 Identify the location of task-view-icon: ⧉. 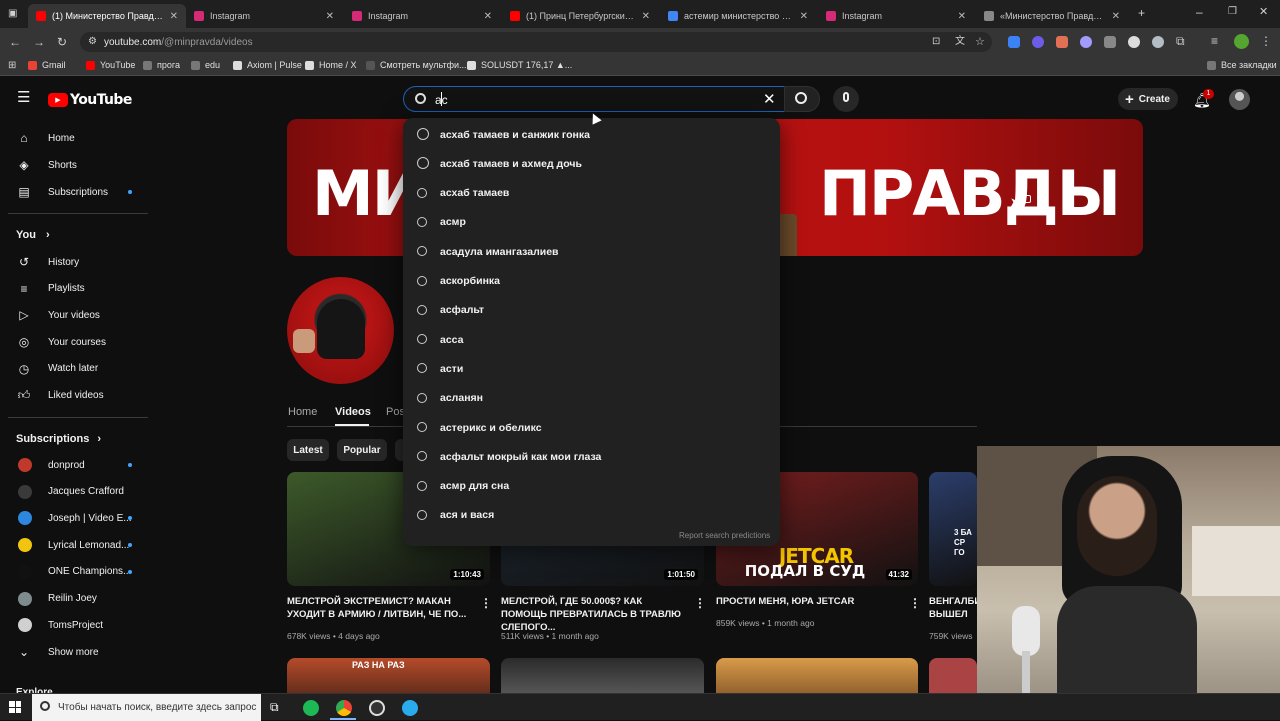
(274, 707).